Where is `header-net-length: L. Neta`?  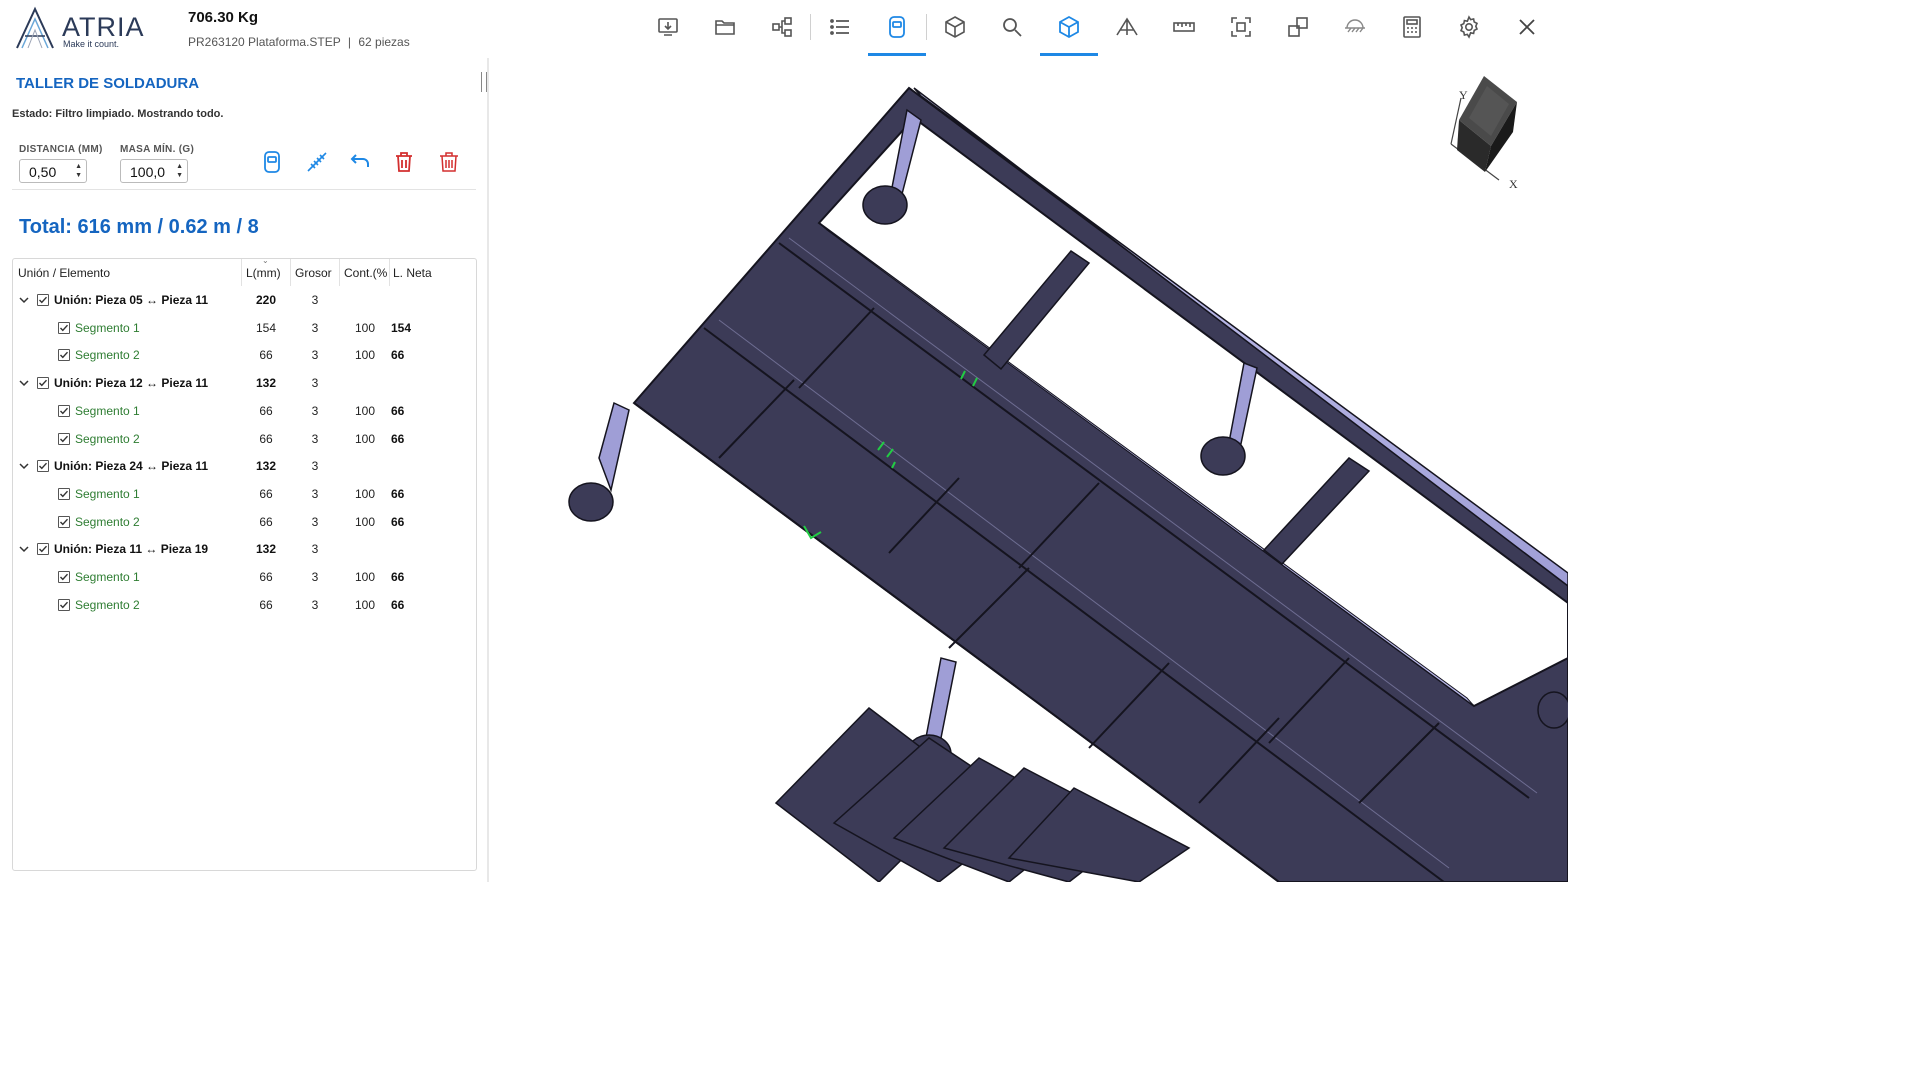 header-net-length: L. Neta is located at coordinates (412, 273).